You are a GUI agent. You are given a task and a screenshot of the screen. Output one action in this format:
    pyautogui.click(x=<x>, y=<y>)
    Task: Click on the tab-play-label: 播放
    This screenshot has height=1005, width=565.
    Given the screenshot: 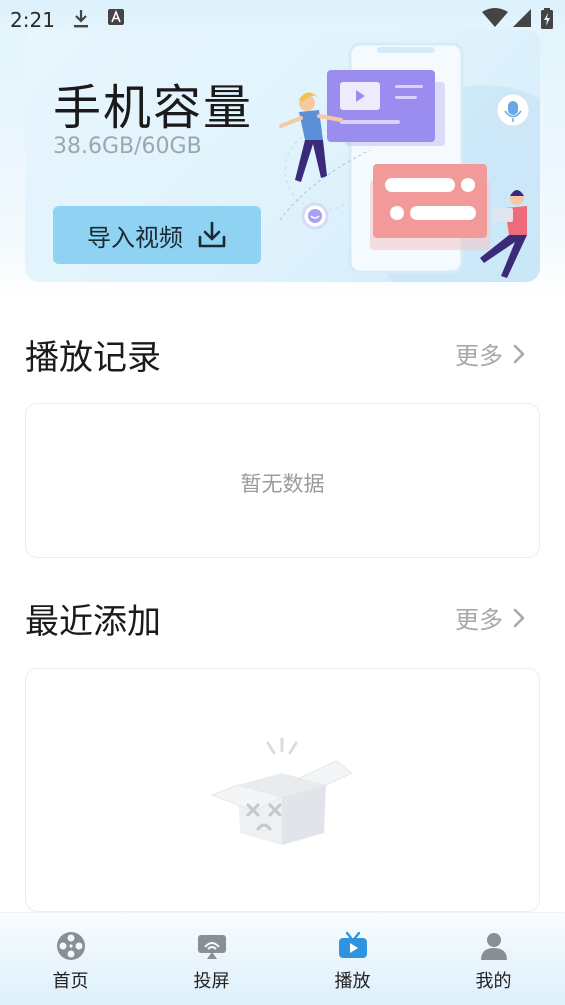 What is the action you would take?
    pyautogui.click(x=352, y=981)
    